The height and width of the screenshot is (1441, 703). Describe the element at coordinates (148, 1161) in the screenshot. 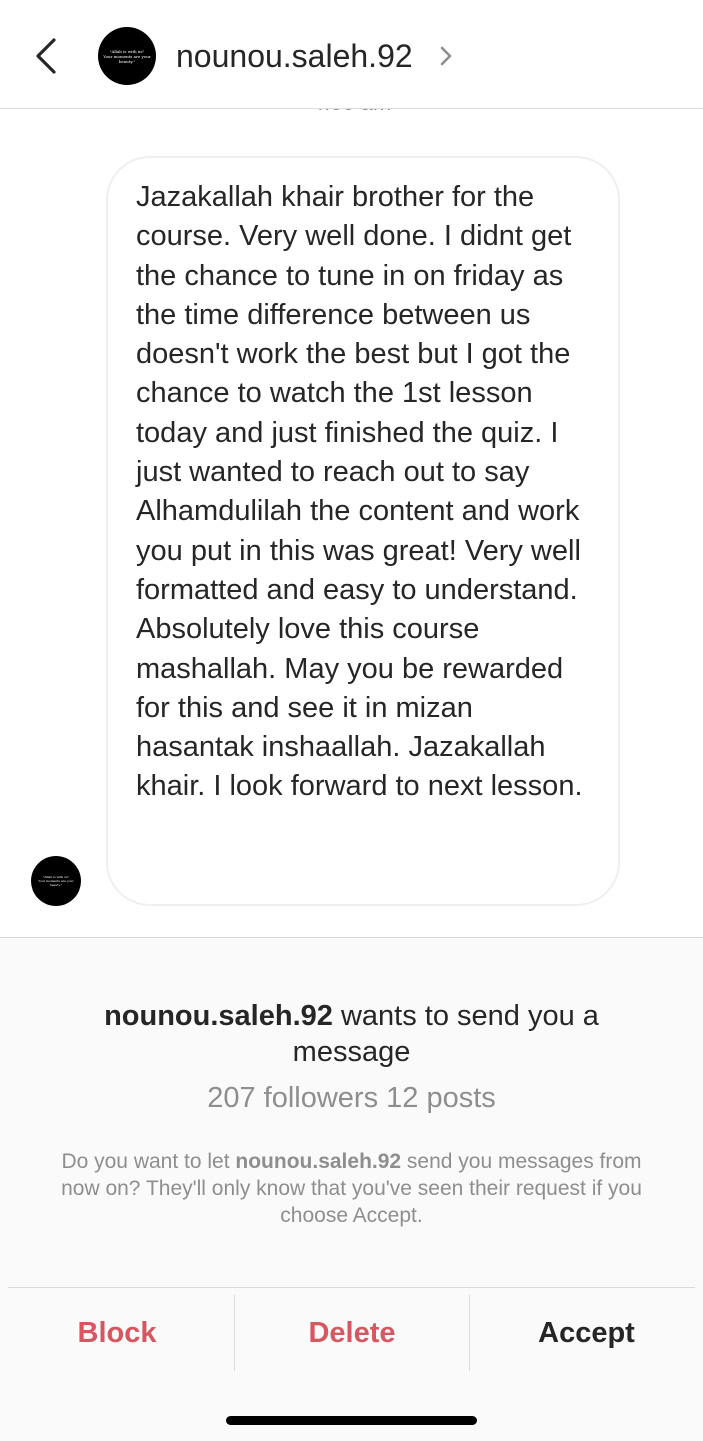

I see `request-desc-prefix: Do you want to let` at that location.